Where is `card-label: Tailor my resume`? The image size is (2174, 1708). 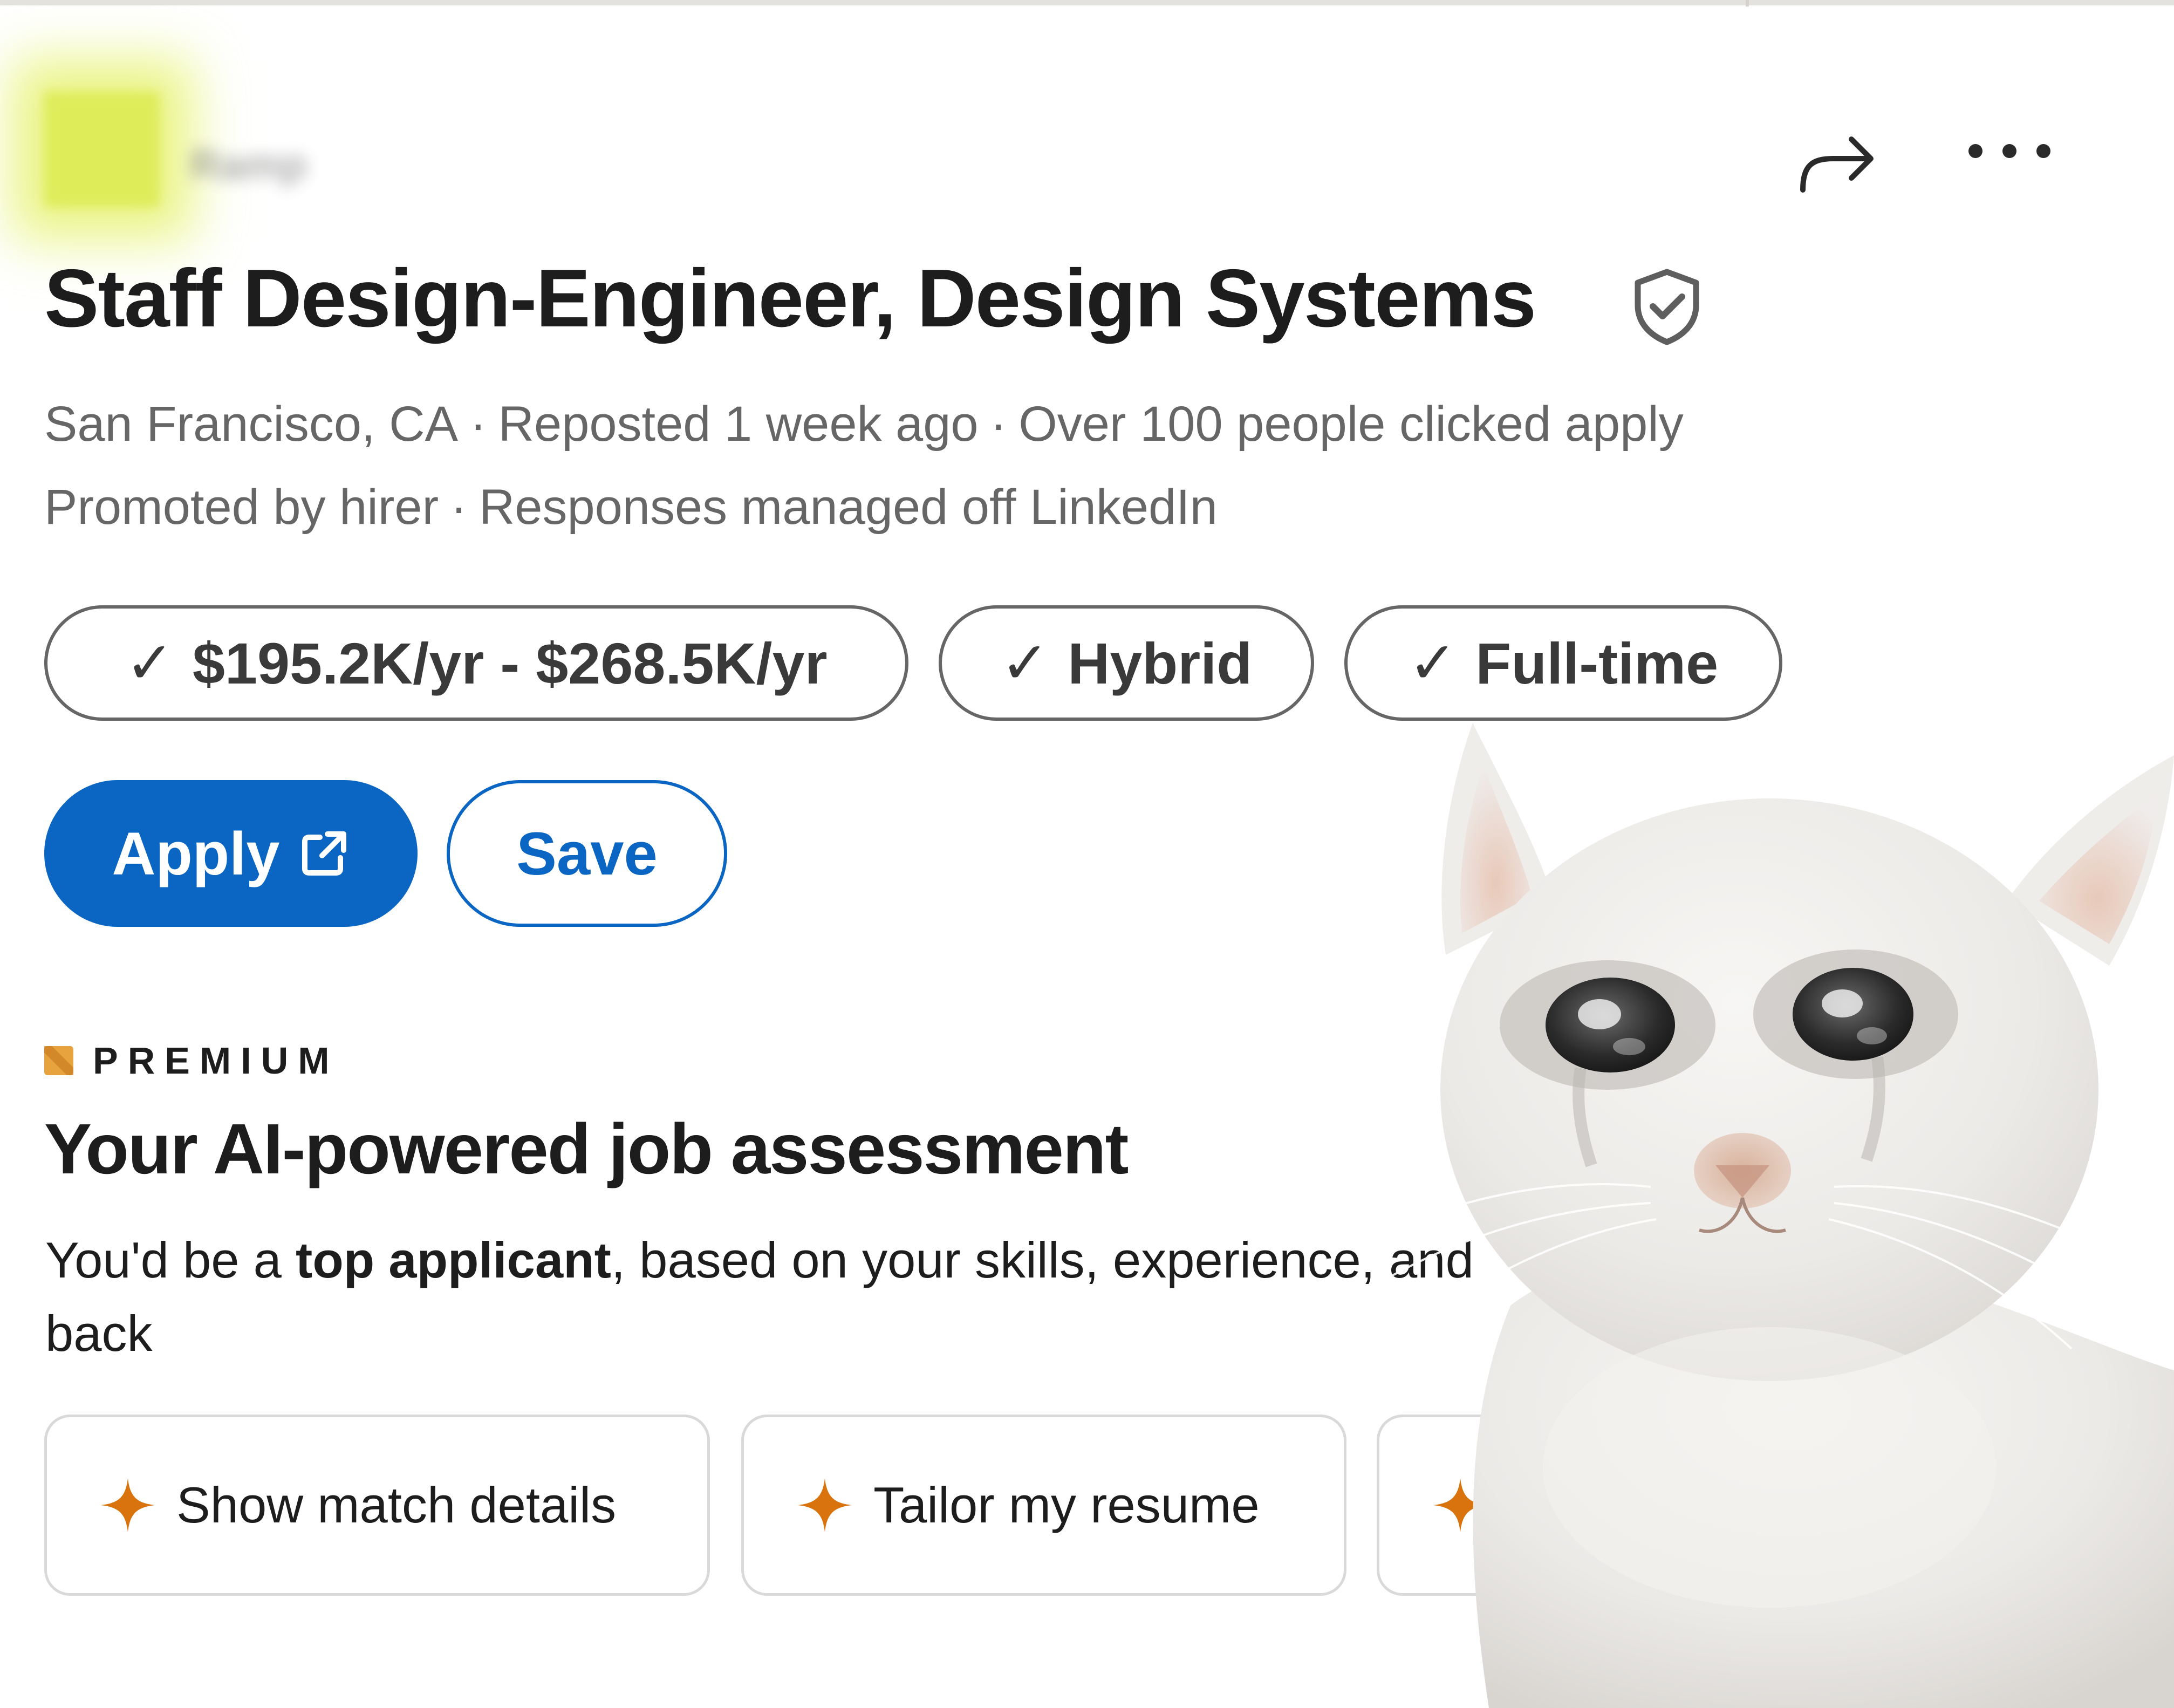
card-label: Tailor my resume is located at coordinates (1066, 1505).